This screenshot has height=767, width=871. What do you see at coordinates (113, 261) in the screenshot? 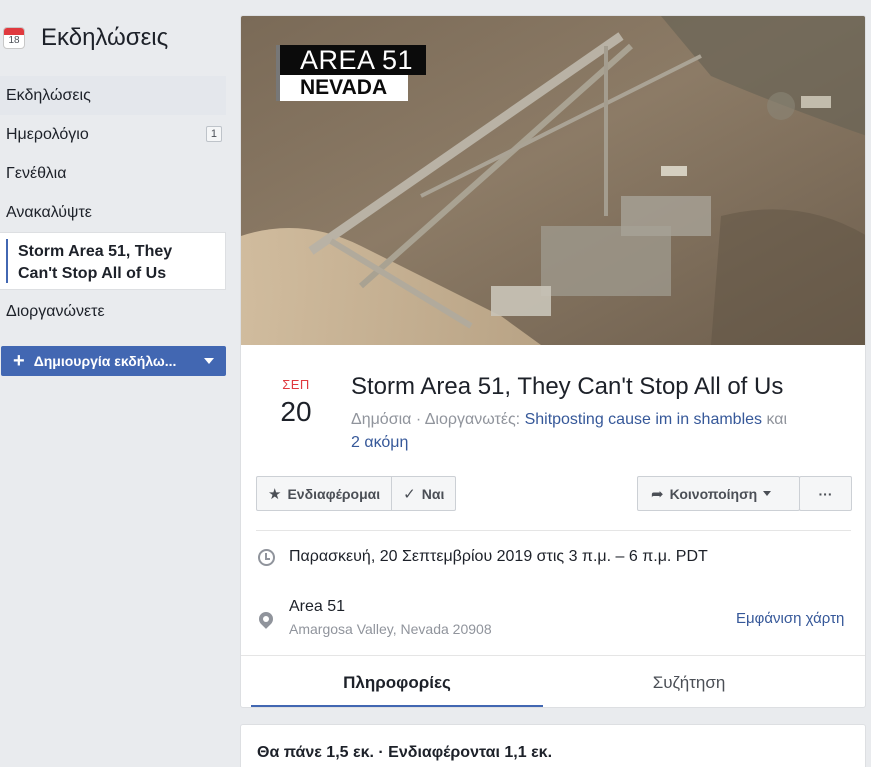
I see `sidebar-item-selected-event: Storm Area 51, They Can't Stop All of Us` at bounding box center [113, 261].